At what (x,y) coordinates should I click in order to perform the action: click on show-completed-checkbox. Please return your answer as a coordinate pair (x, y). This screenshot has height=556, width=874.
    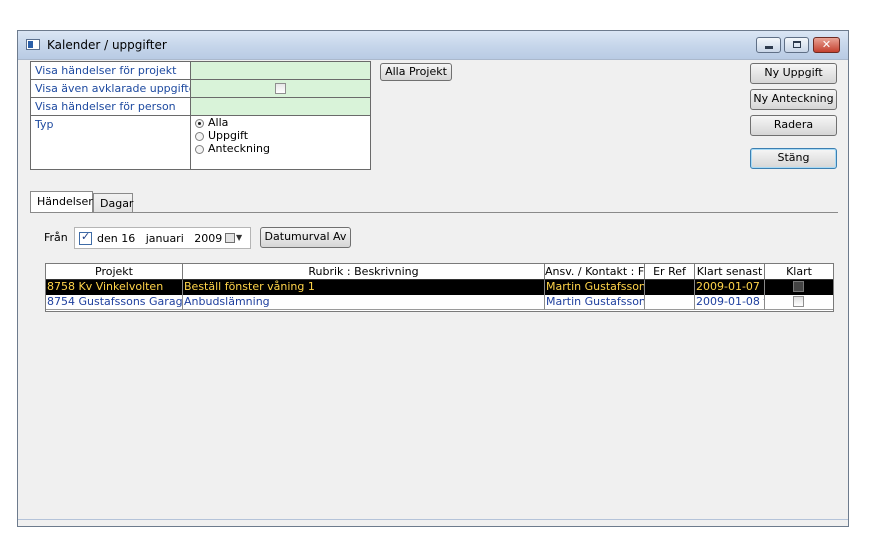
    Looking at the image, I should click on (280, 88).